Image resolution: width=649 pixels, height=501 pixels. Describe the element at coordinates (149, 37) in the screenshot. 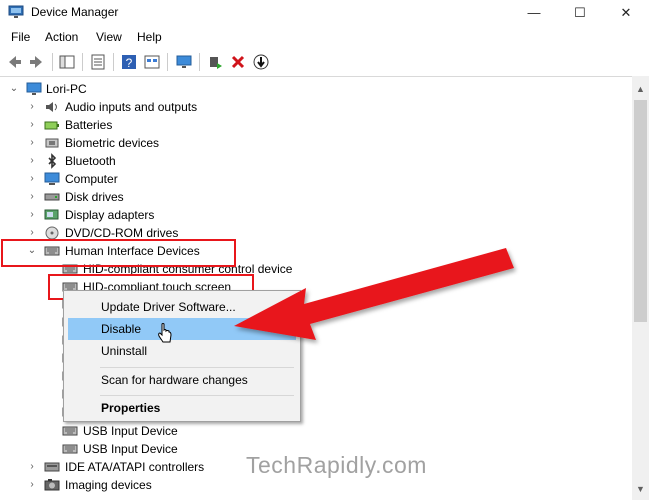

I see `menu-help: Help` at that location.